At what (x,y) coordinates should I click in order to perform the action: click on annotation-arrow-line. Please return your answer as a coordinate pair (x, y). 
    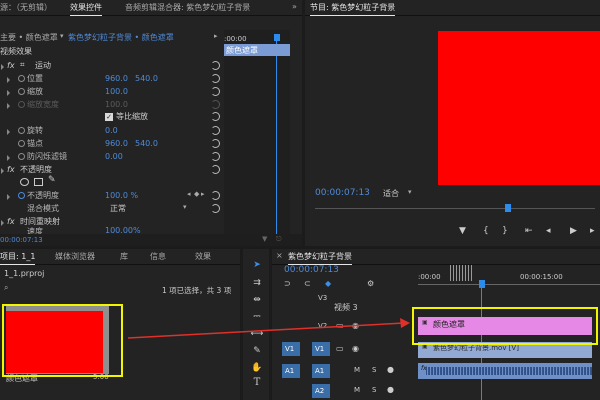
    Looking at the image, I should click on (266, 330).